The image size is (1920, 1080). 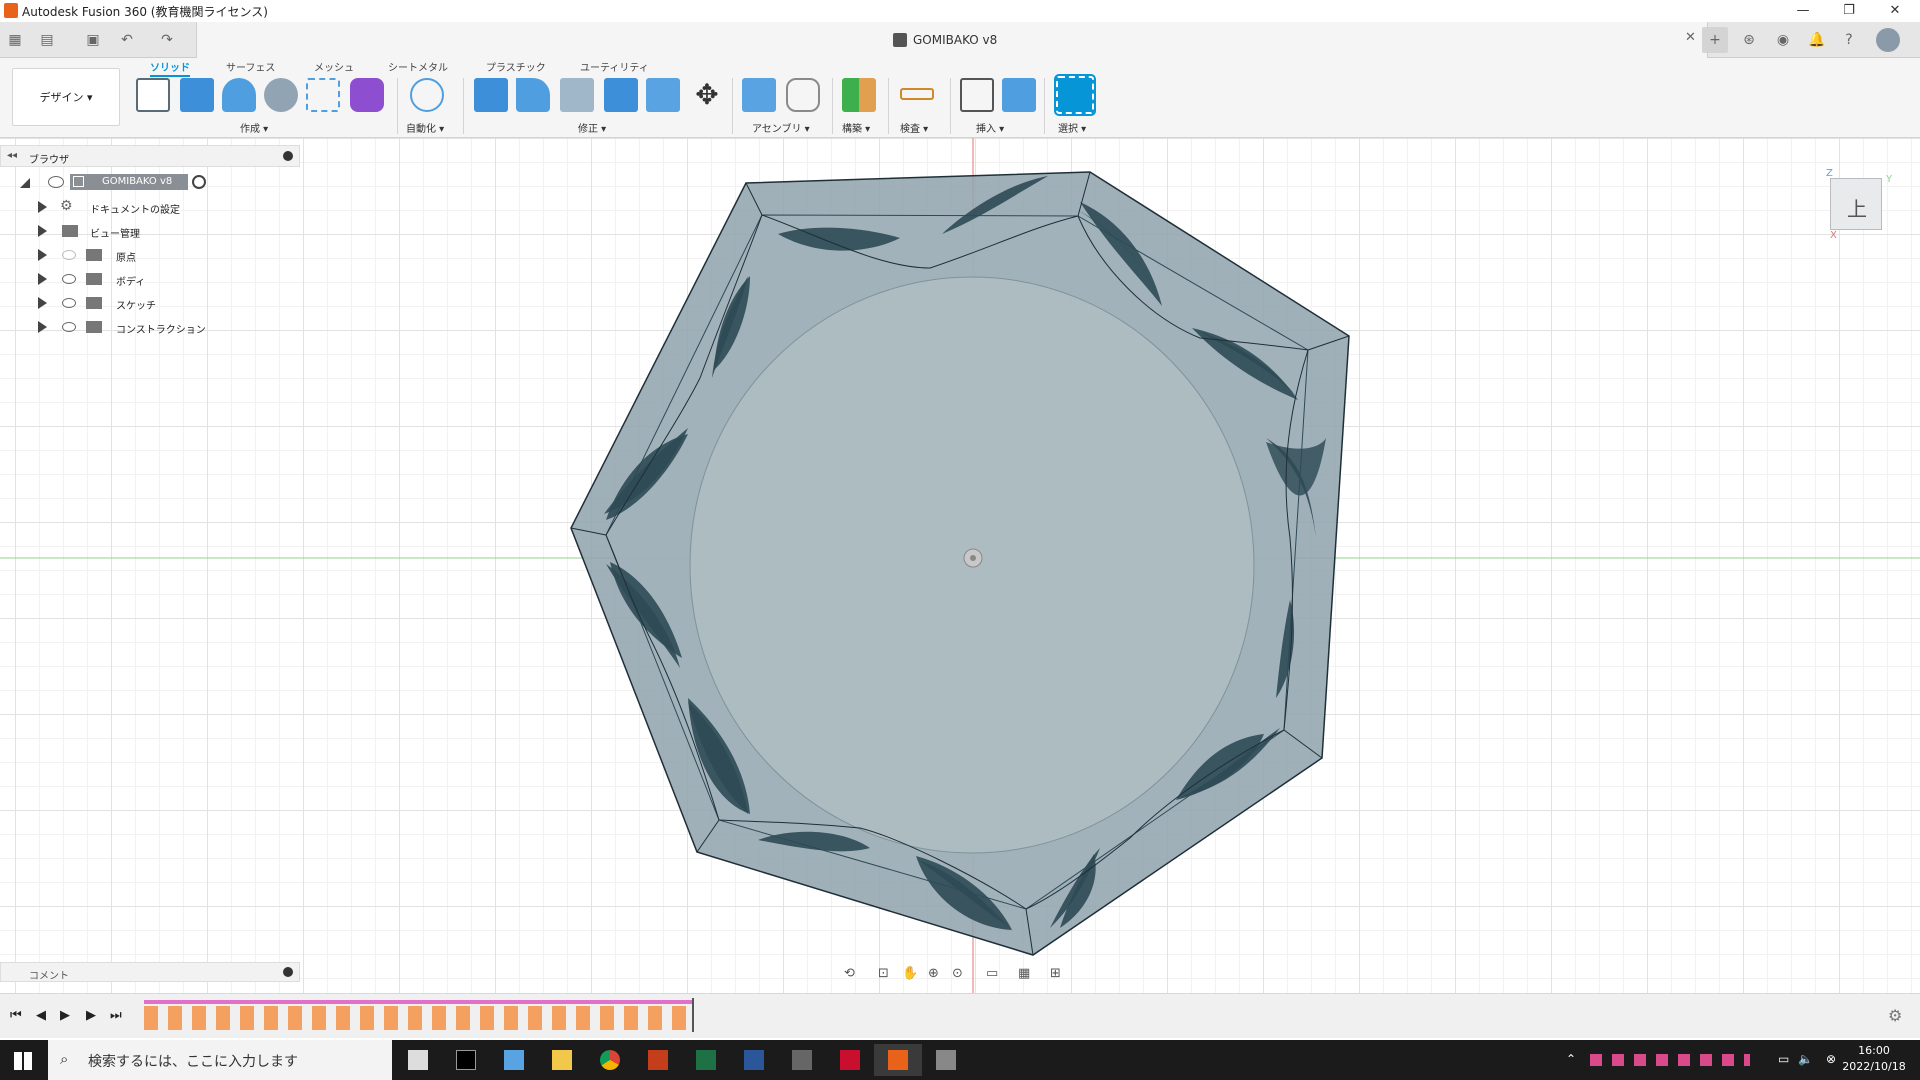 I want to click on move-icon: ✥, so click(x=707, y=95).